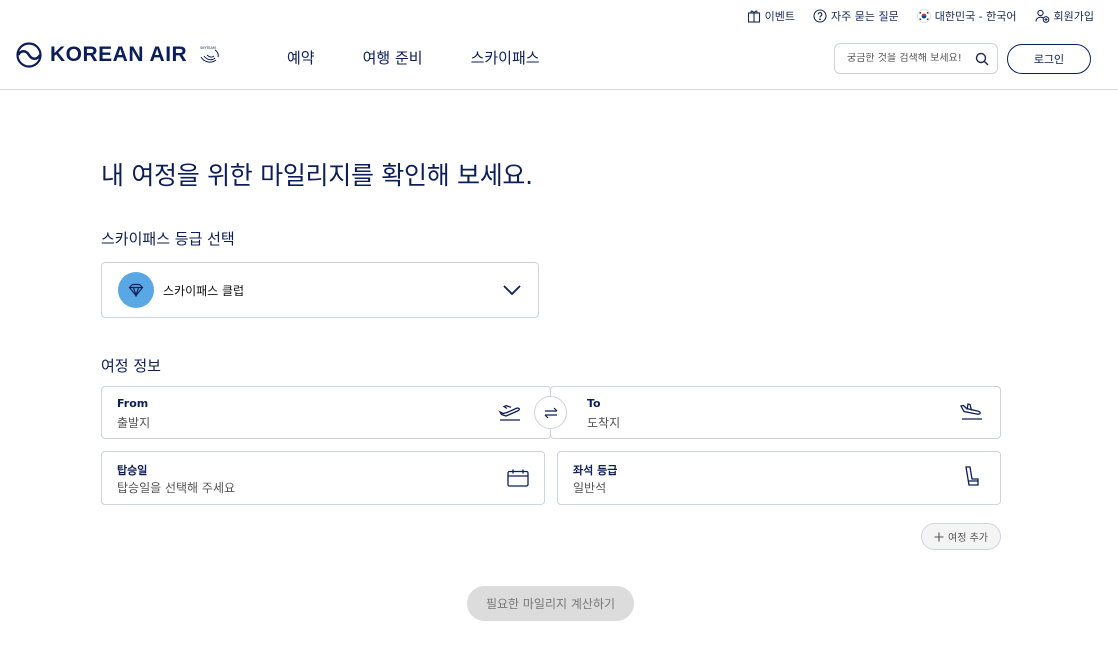  I want to click on skyteam-text: SKYTEAM, so click(208, 48).